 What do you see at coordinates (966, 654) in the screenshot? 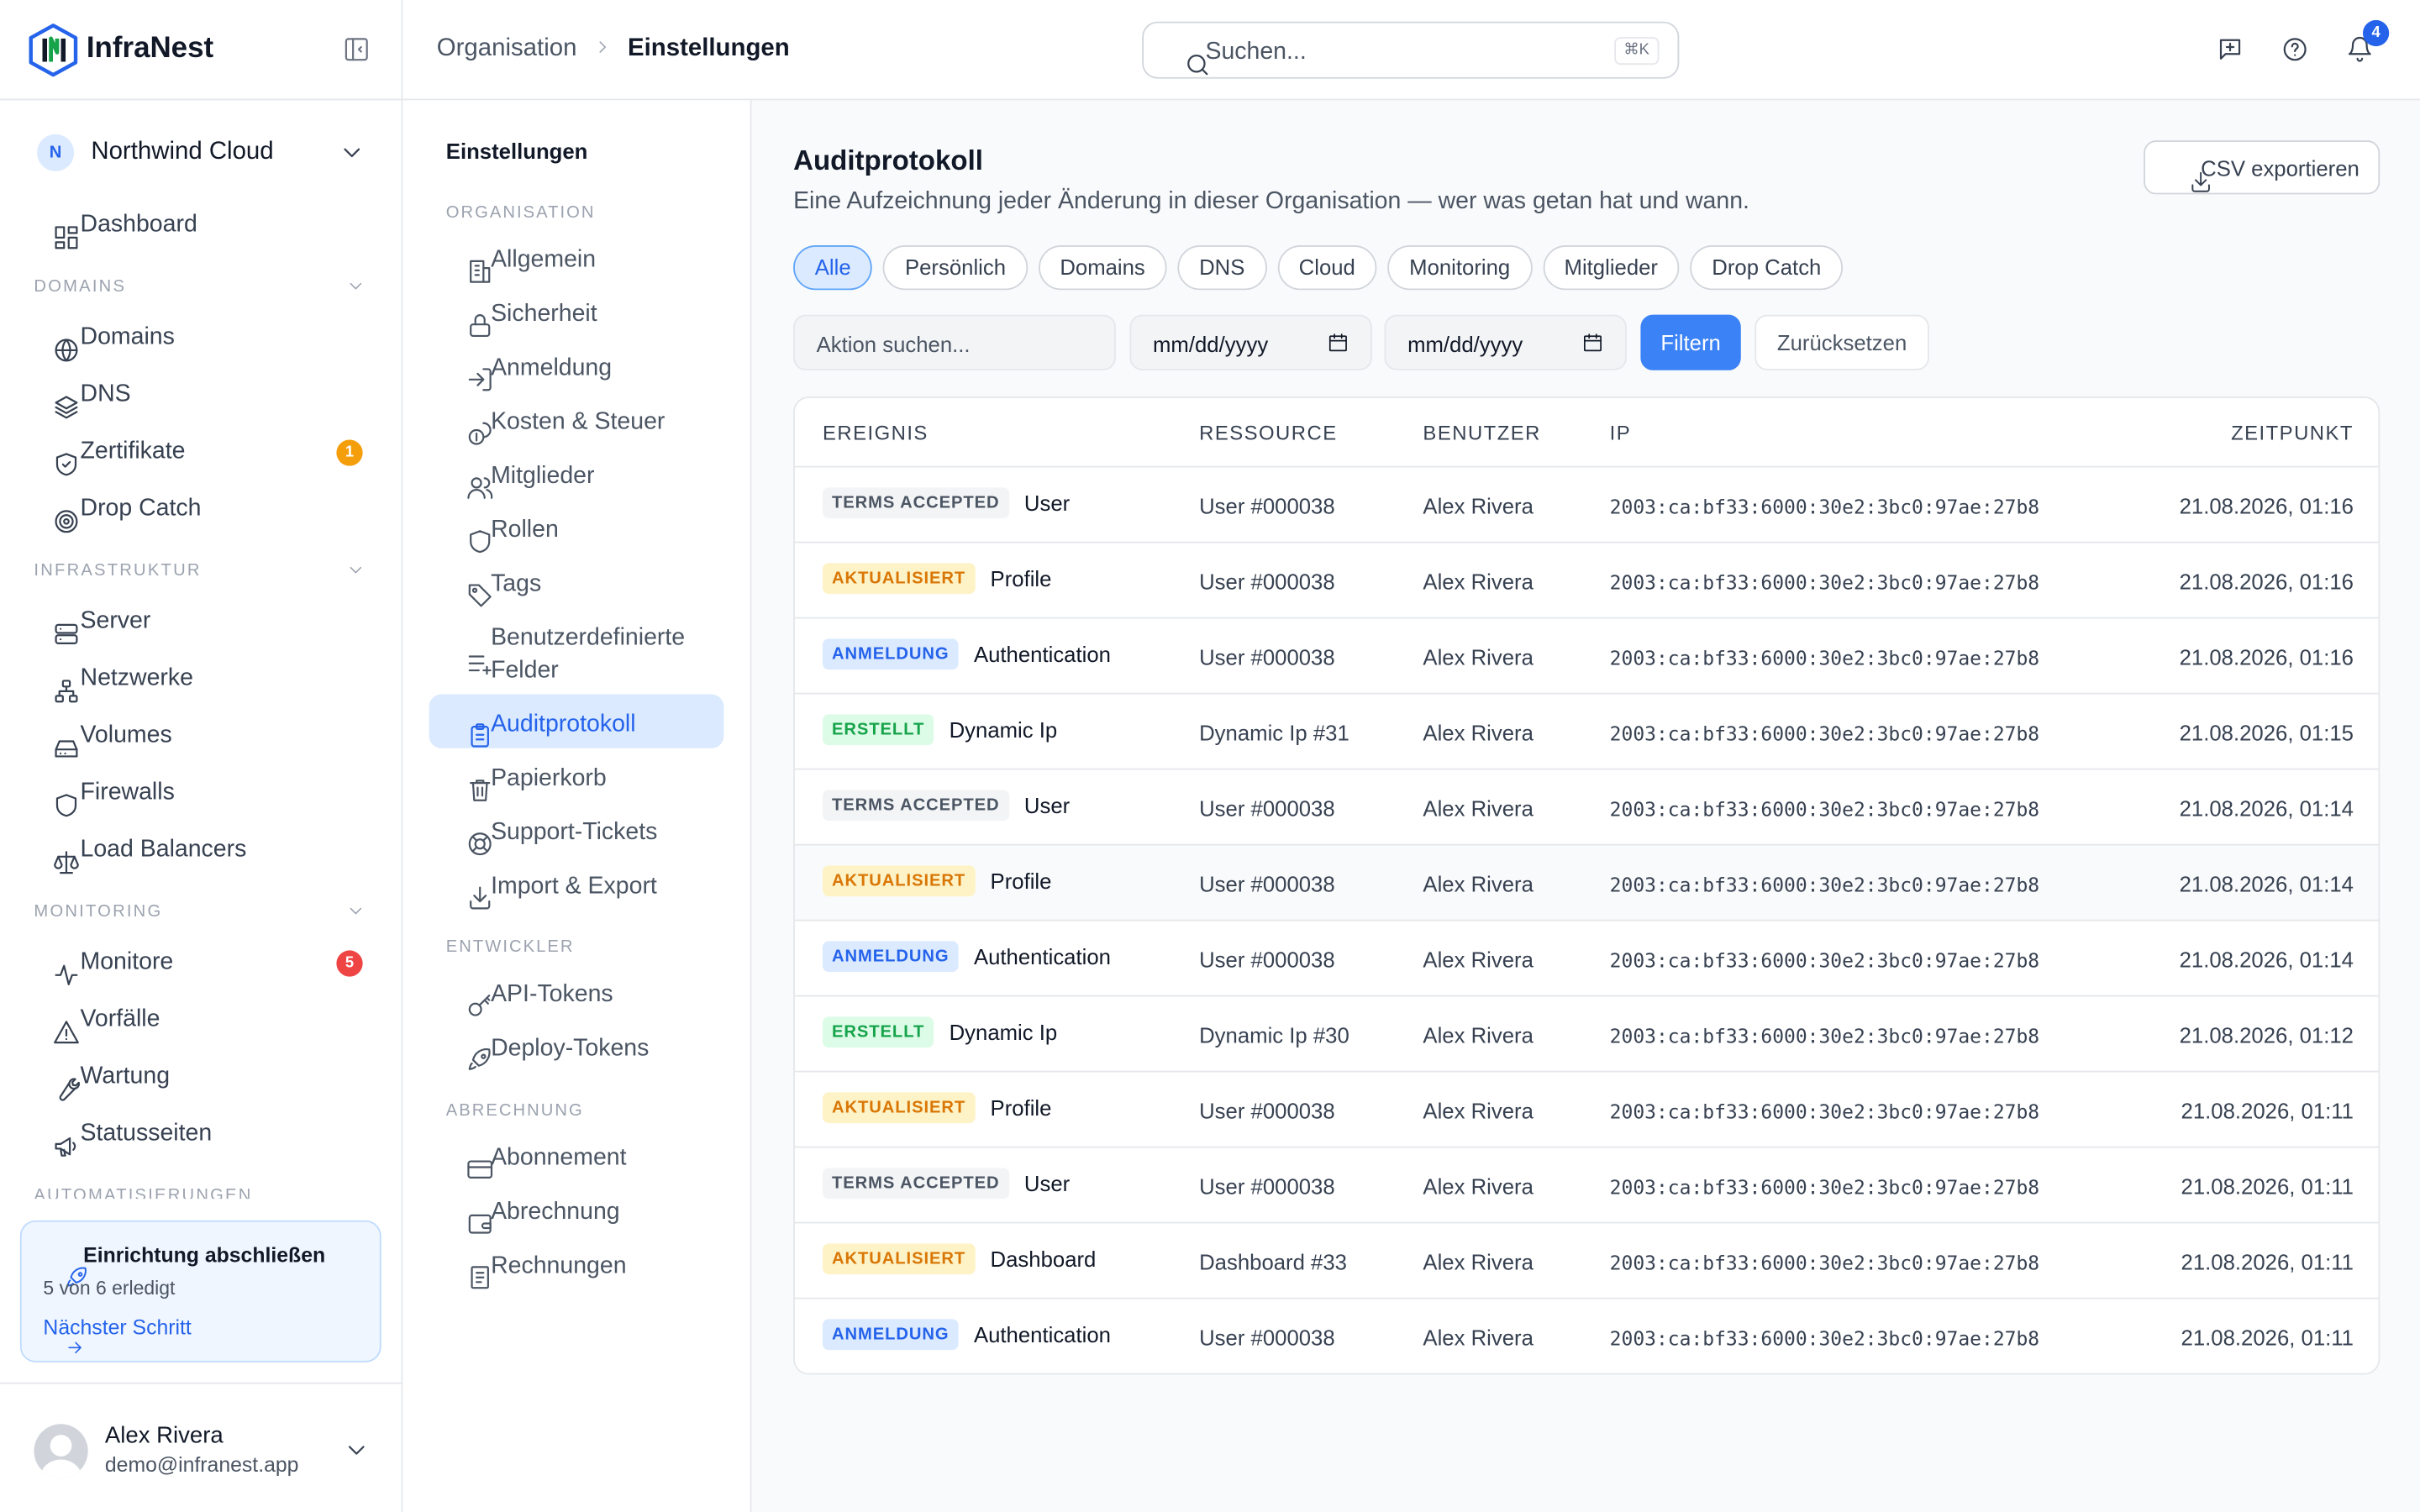
I see `event-cell: ANMELDUNG Authentication` at bounding box center [966, 654].